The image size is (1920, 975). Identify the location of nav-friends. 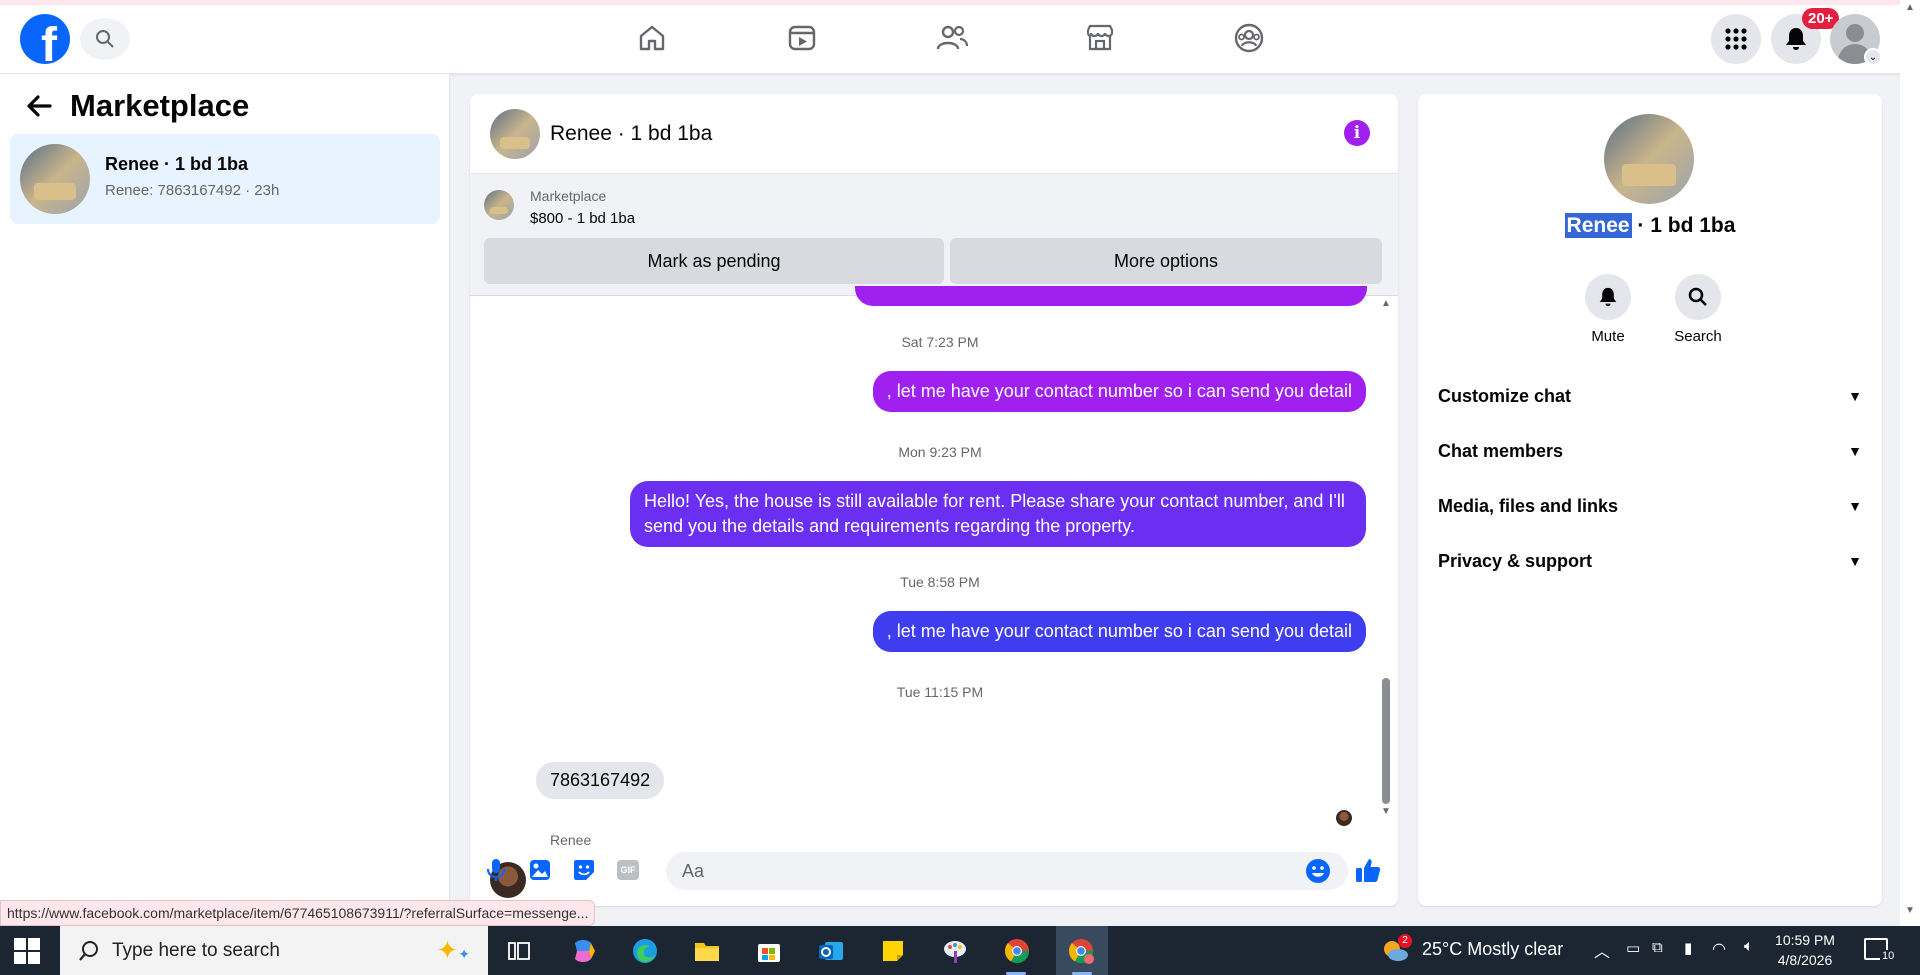
(952, 38).